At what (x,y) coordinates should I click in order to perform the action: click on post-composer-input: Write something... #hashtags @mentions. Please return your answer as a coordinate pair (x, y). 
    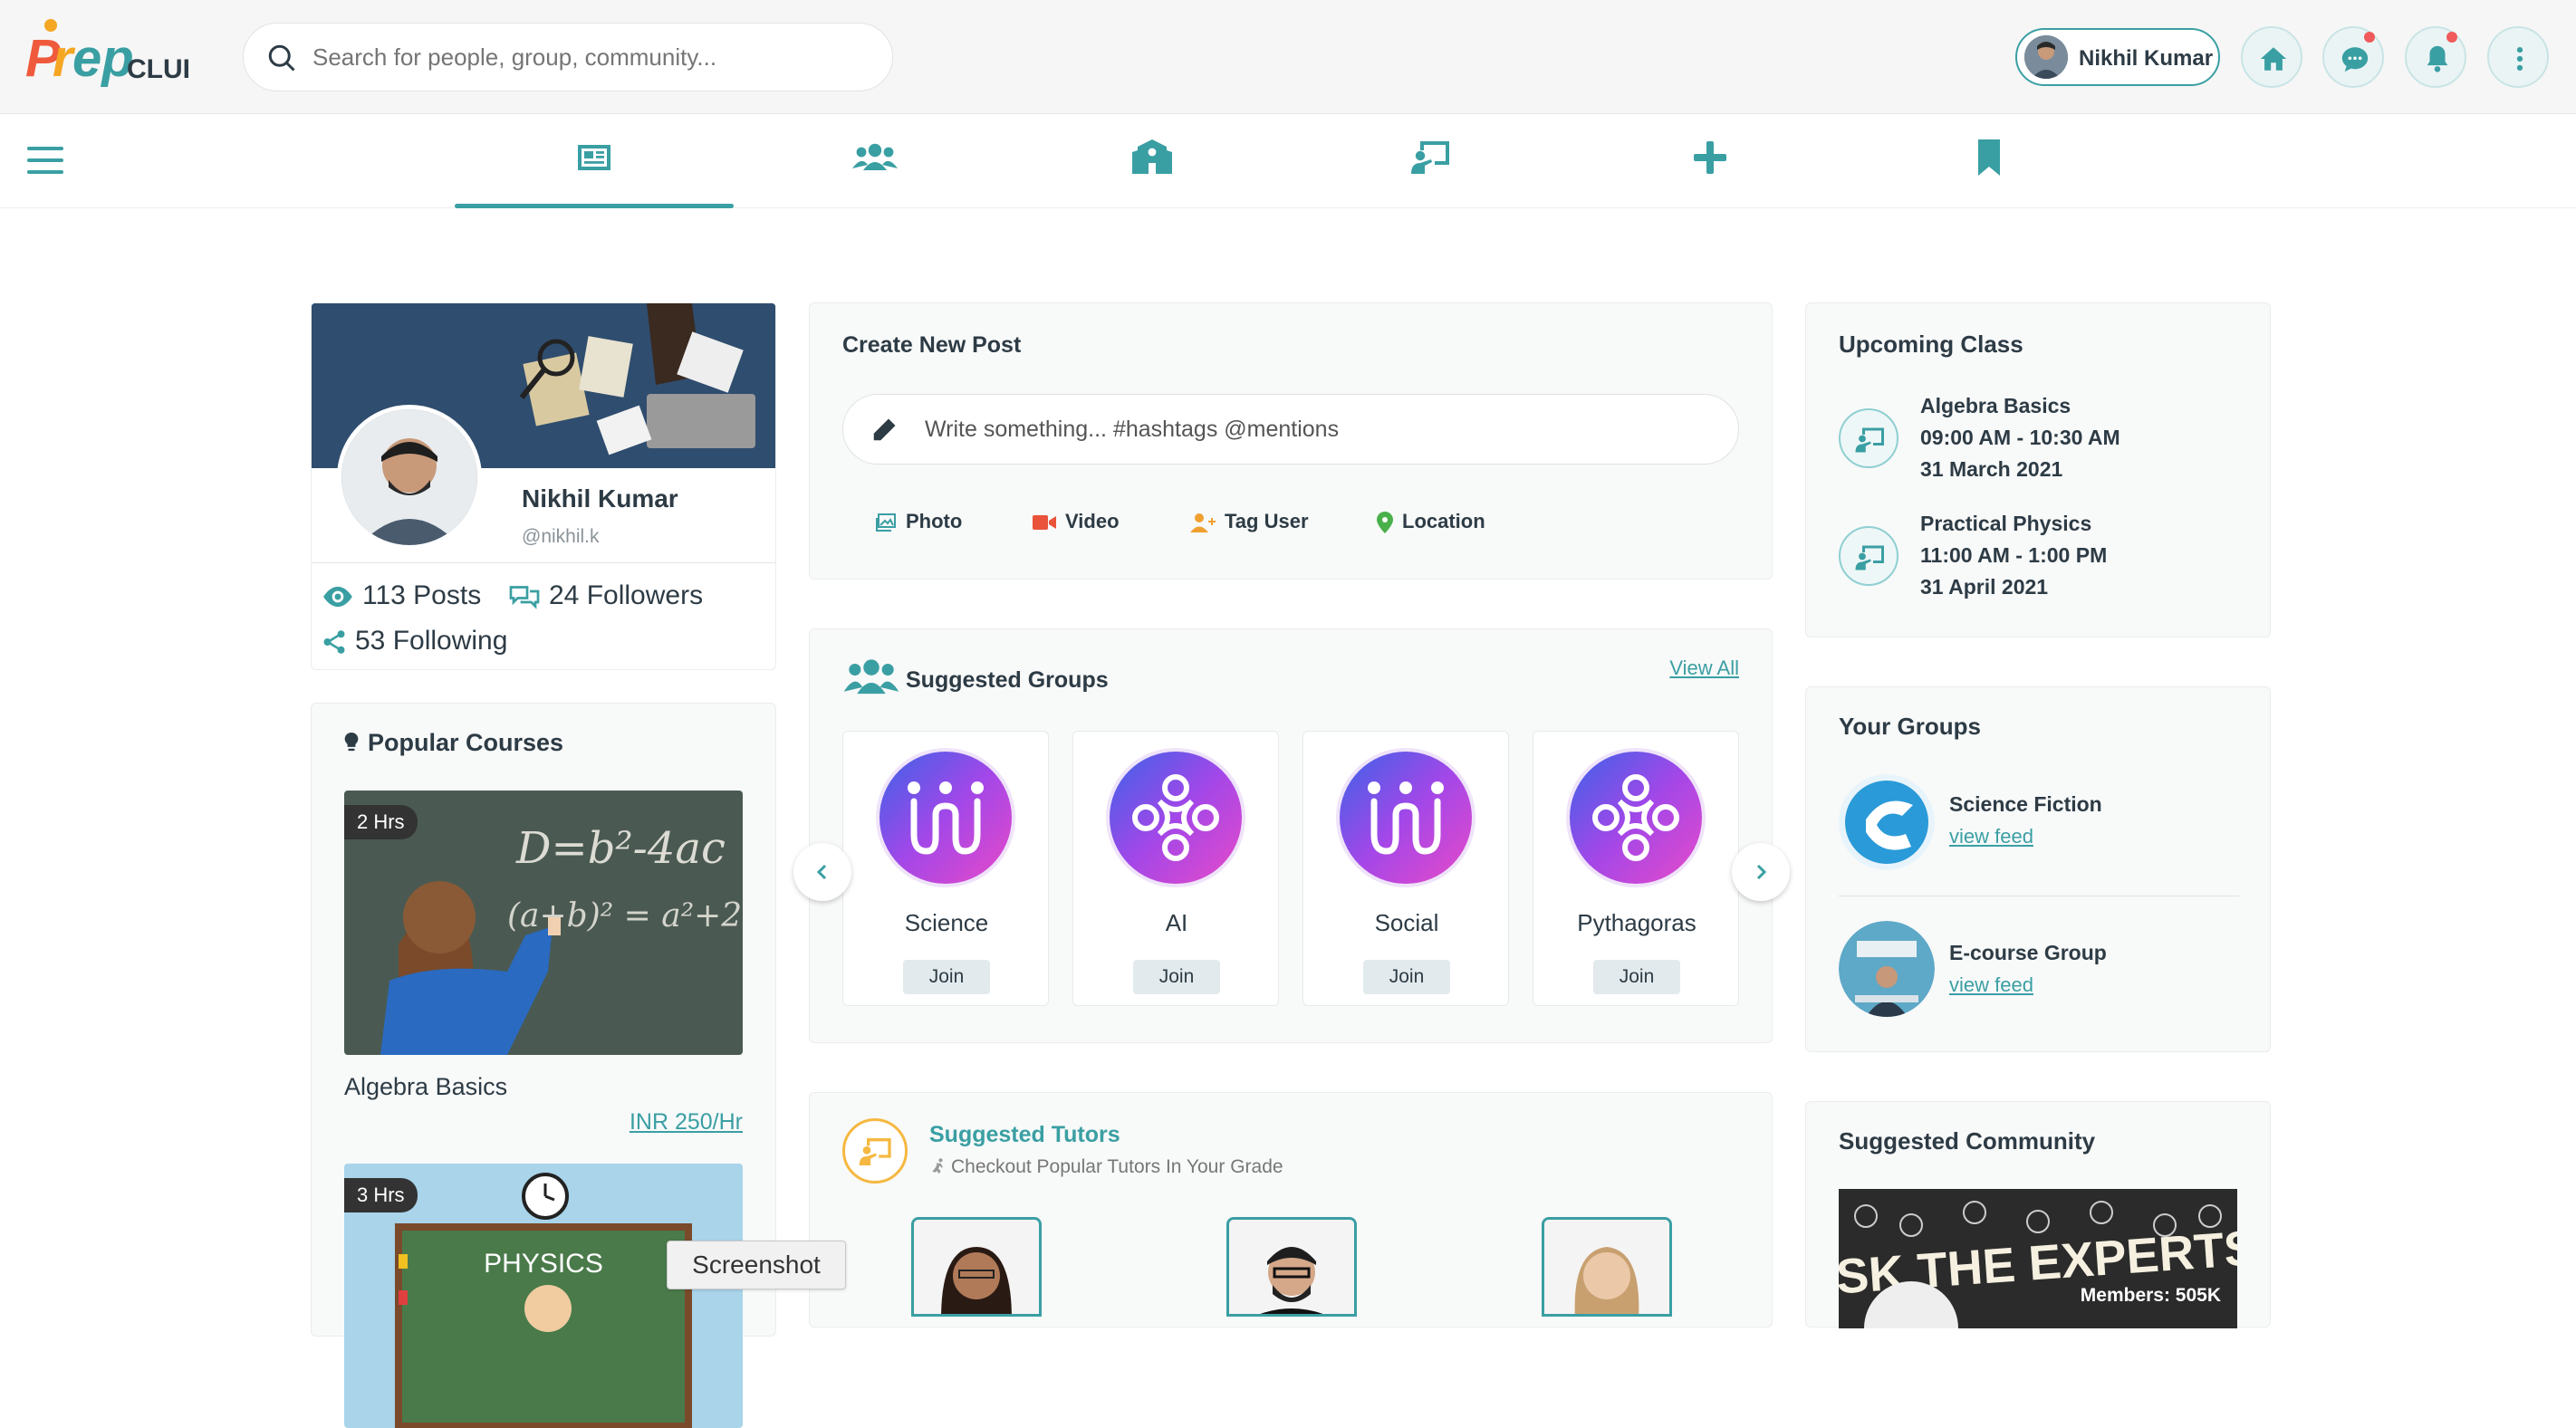
    Looking at the image, I should click on (1290, 429).